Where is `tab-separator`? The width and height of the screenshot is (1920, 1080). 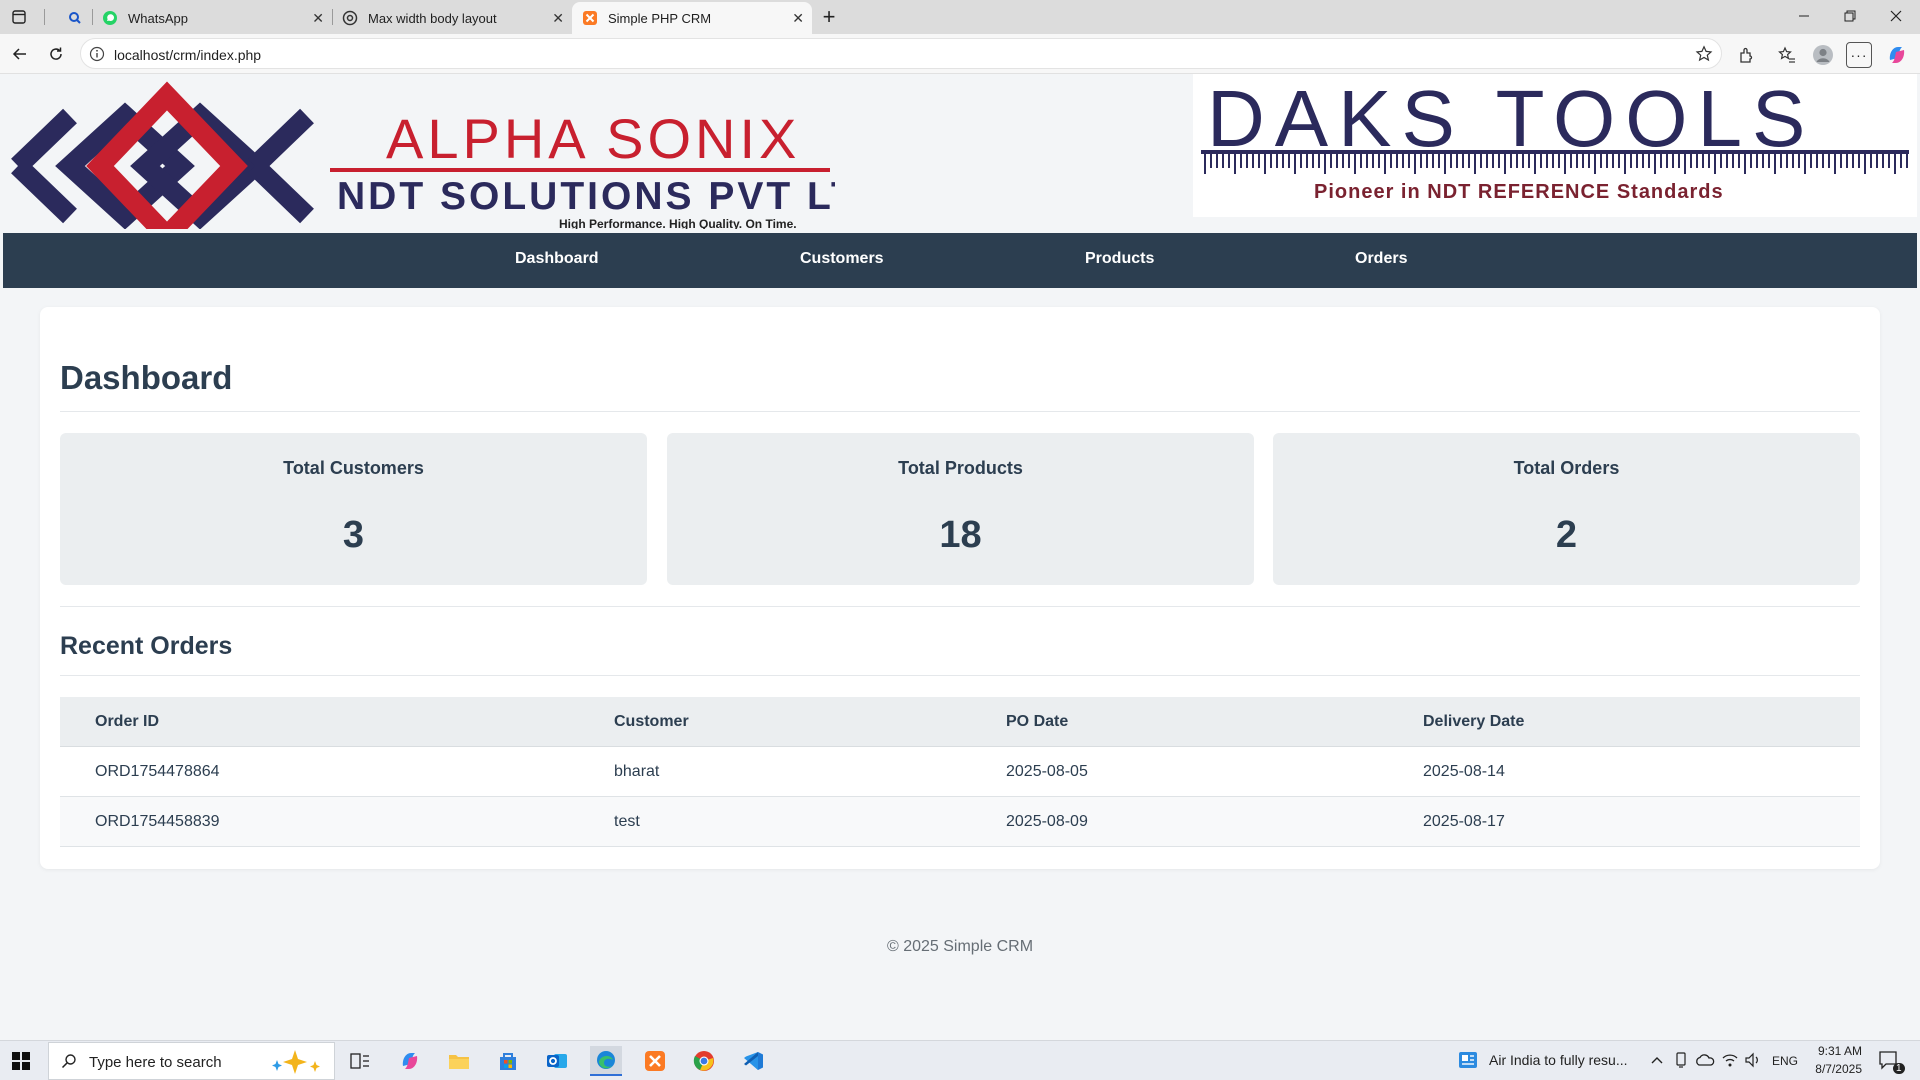
tab-separator is located at coordinates (44, 17).